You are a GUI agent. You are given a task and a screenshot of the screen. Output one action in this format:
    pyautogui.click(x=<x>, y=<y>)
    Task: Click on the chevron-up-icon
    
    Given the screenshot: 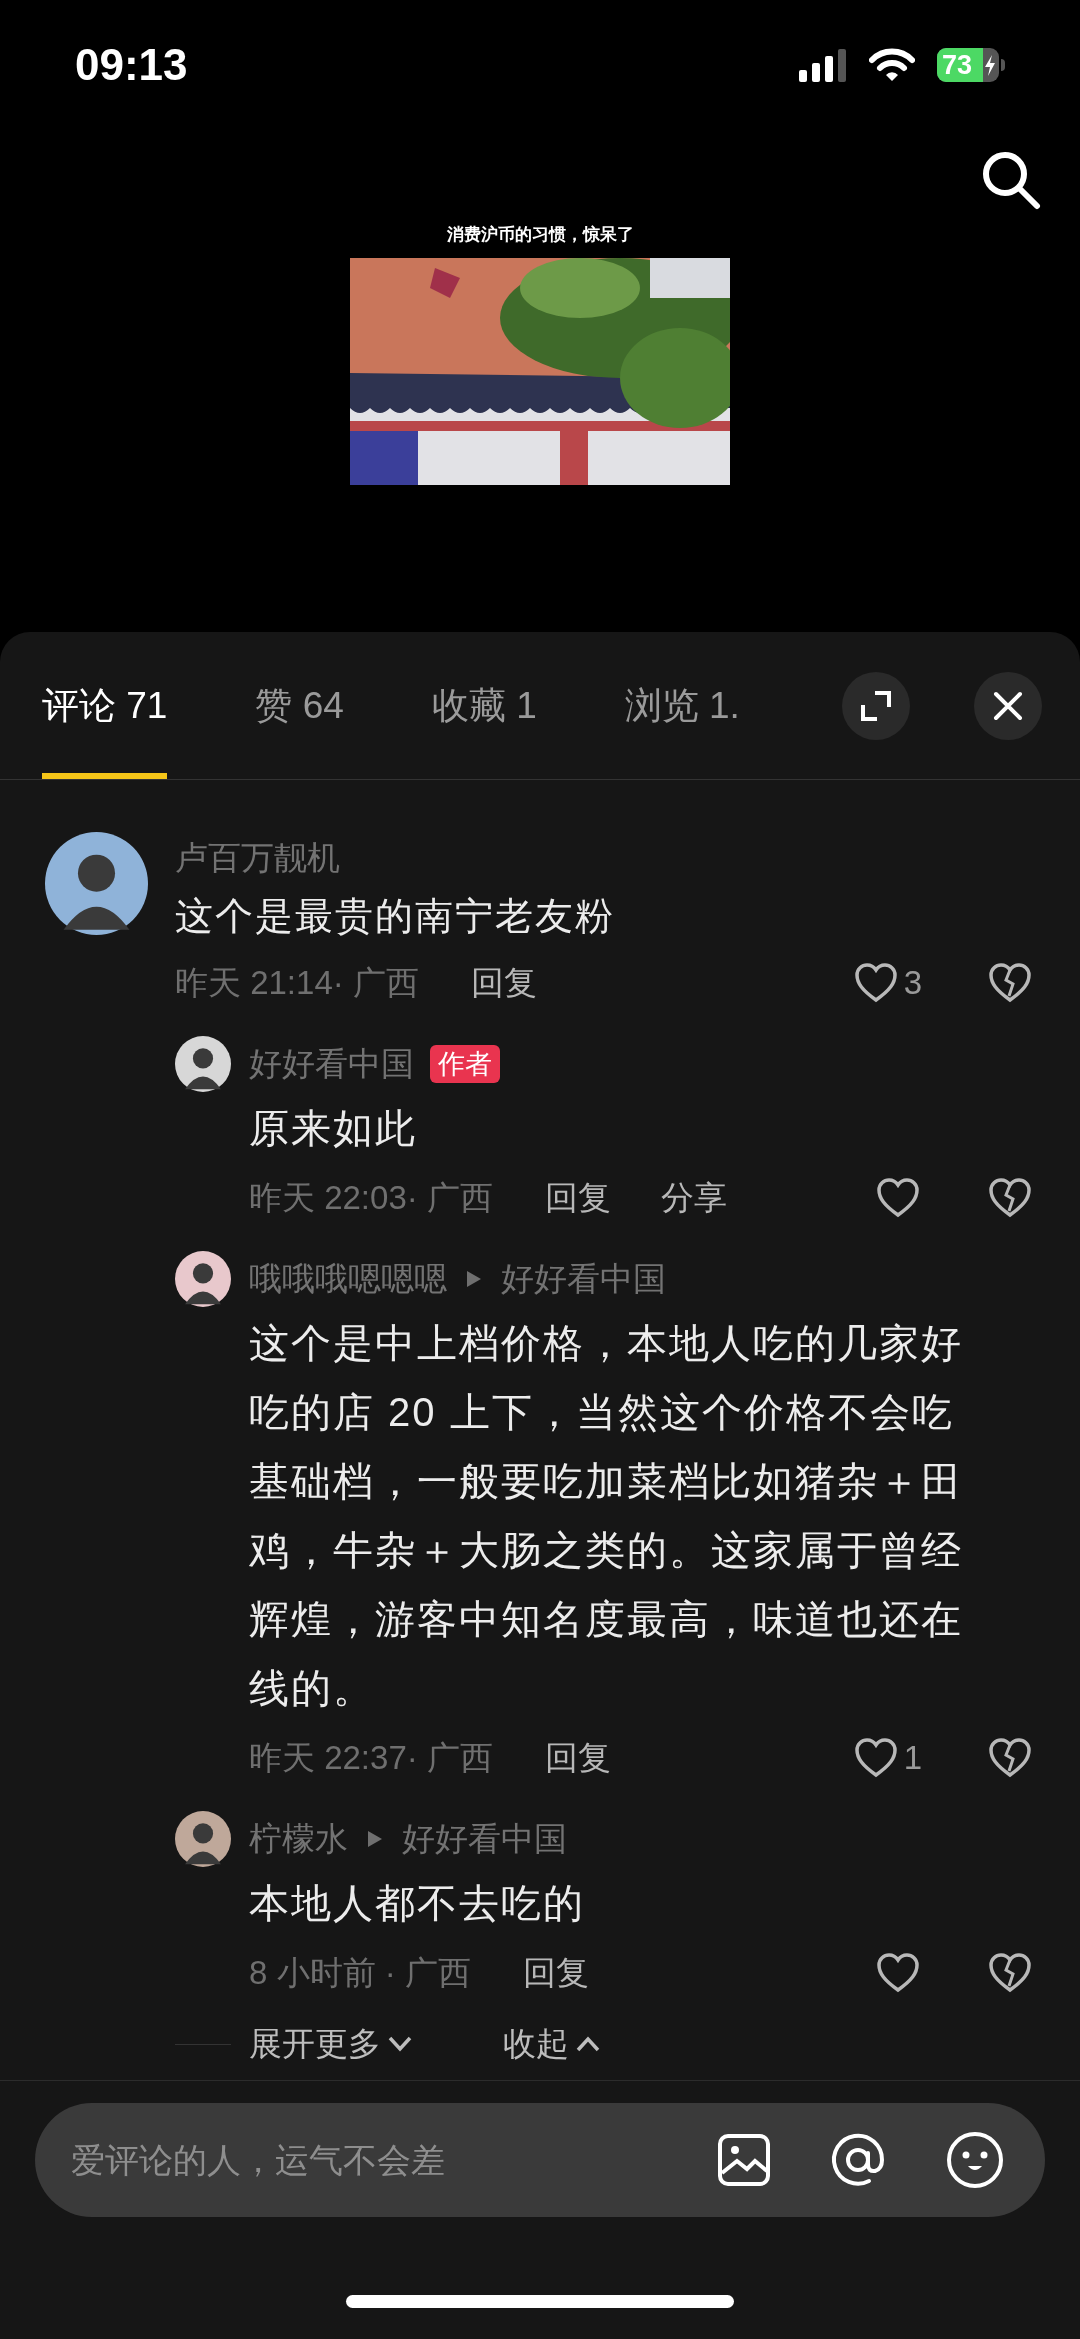 What is the action you would take?
    pyautogui.click(x=588, y=2044)
    